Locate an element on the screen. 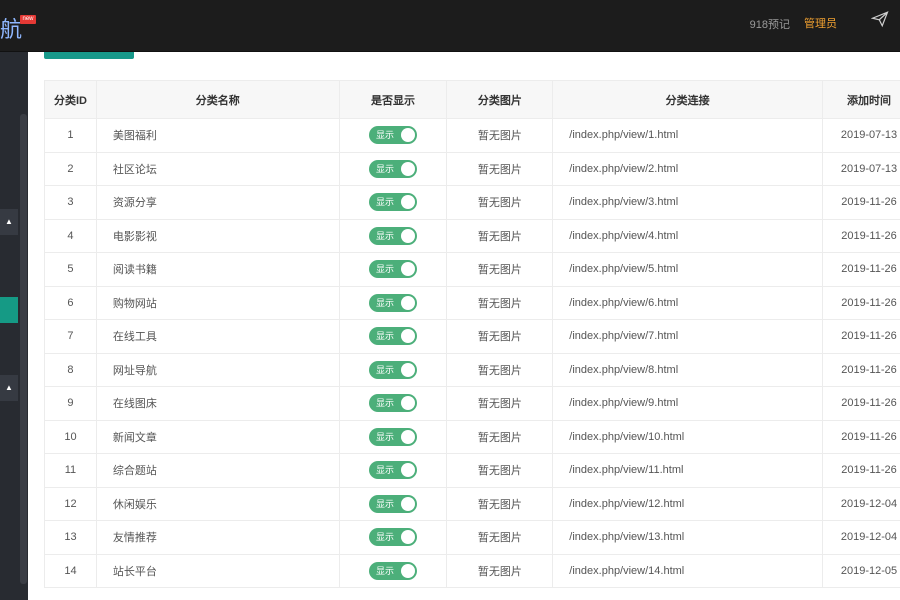 Image resolution: width=900 pixels, height=600 pixels. cell-id: 12 is located at coordinates (70, 503).